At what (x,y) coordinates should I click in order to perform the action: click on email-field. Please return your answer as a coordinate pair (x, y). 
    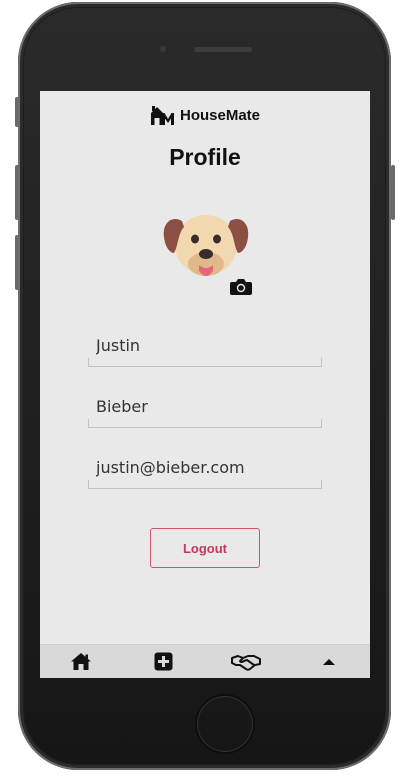
    Looking at the image, I should click on (205, 472).